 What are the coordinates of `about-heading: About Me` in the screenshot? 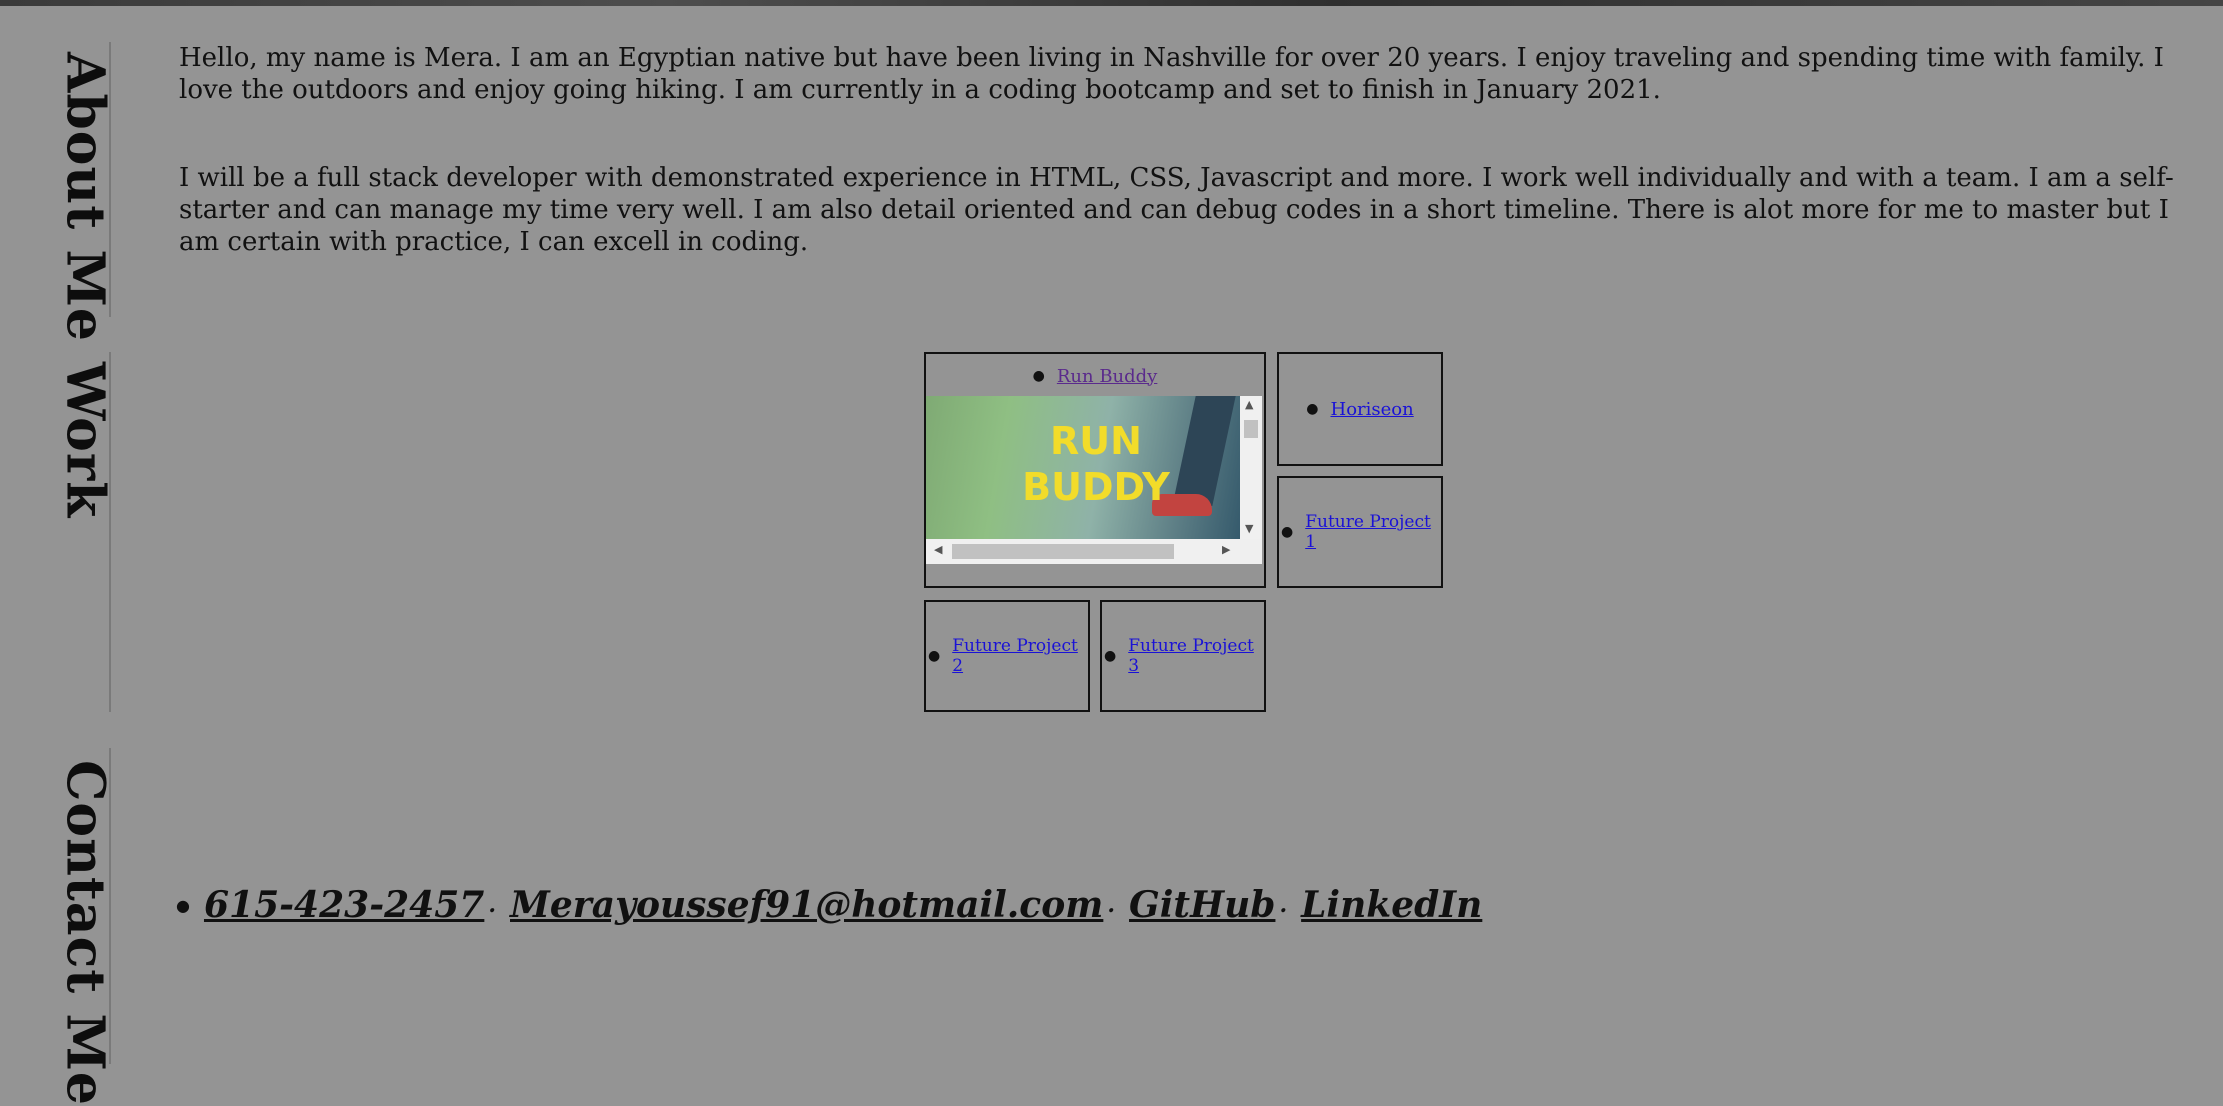 It's located at (85, 197).